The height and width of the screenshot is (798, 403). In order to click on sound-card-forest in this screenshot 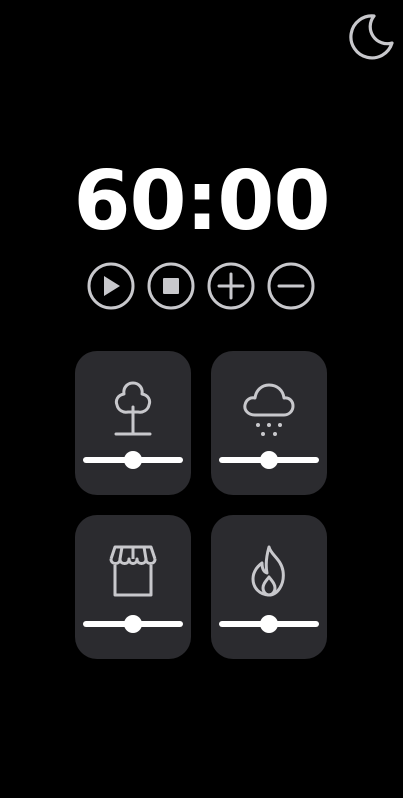, I will do `click(133, 423)`.